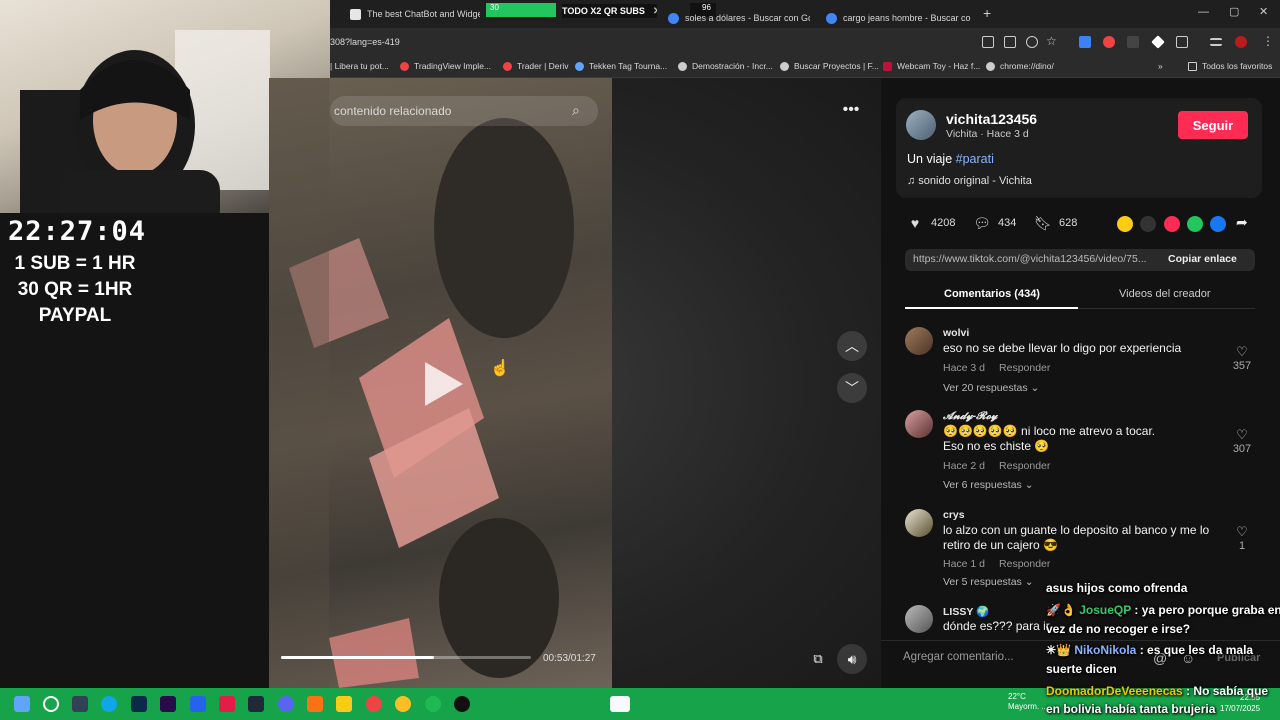  I want to click on search-input: contenido relacionado, so click(392, 111).